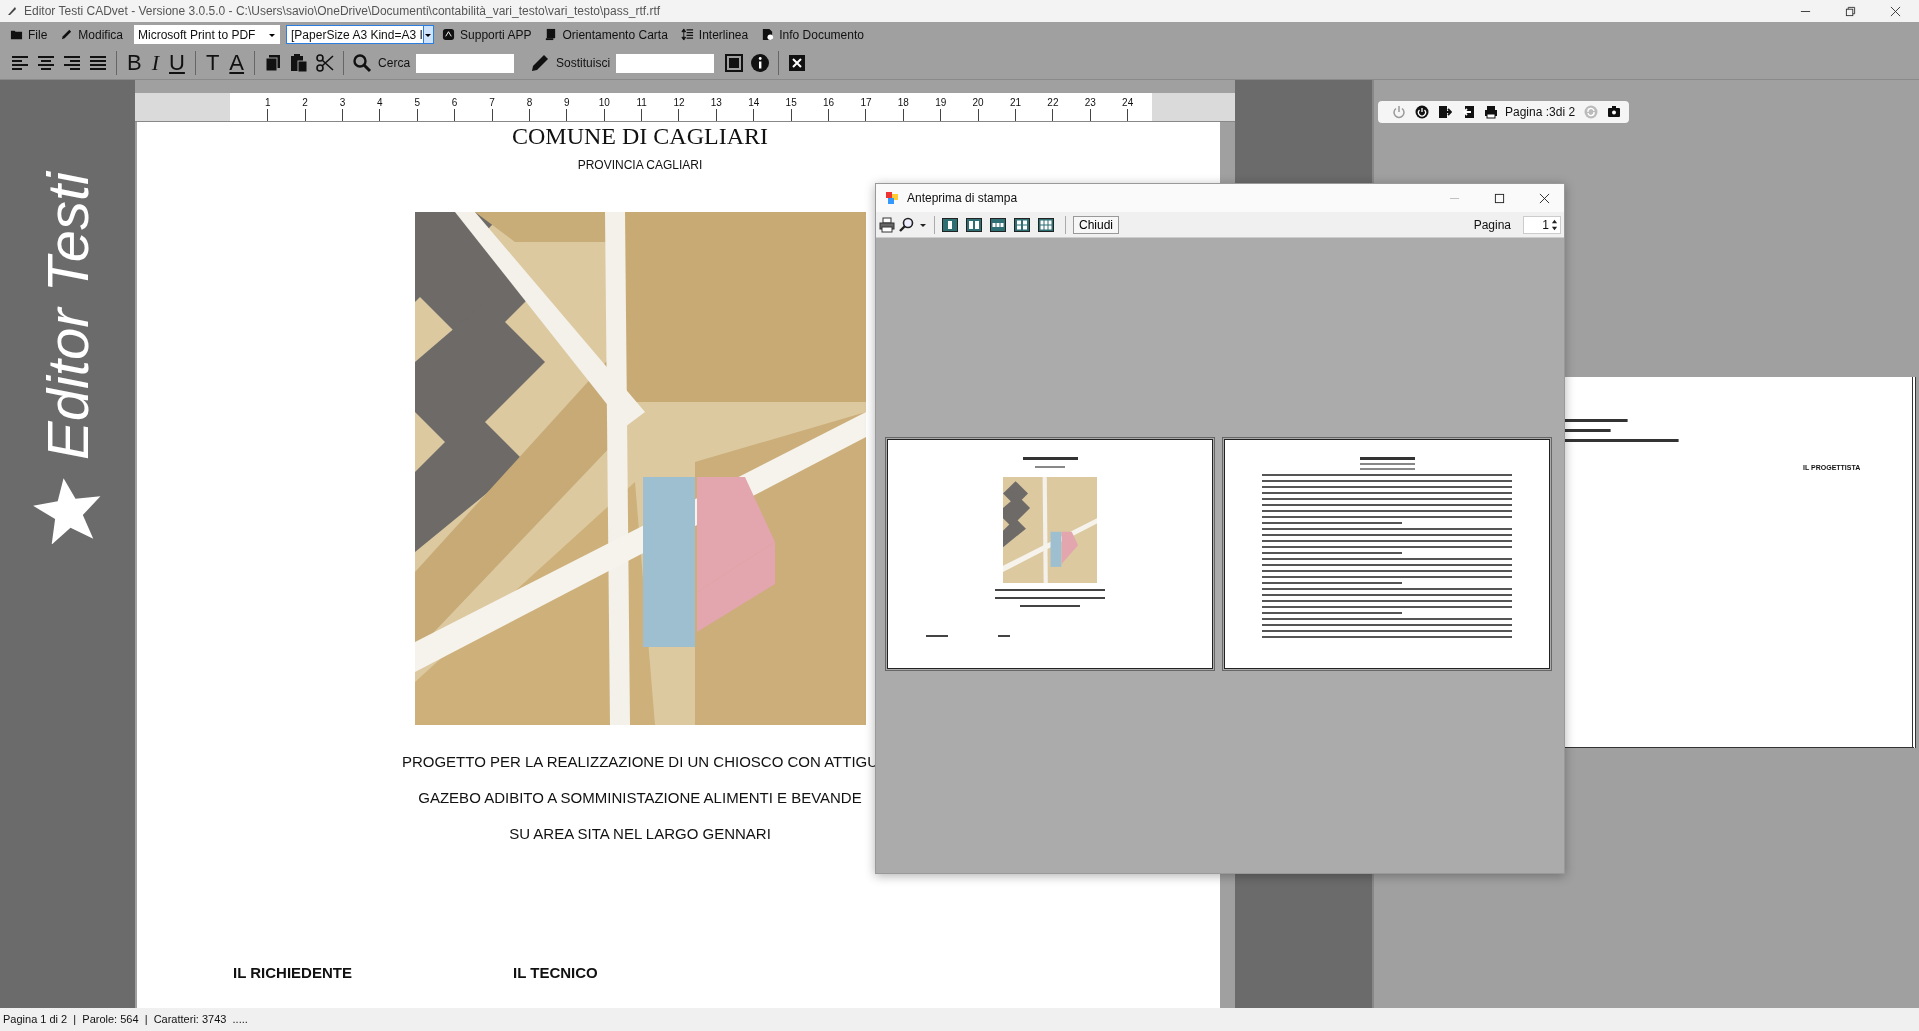  What do you see at coordinates (134, 63) in the screenshot?
I see `bold-button: B` at bounding box center [134, 63].